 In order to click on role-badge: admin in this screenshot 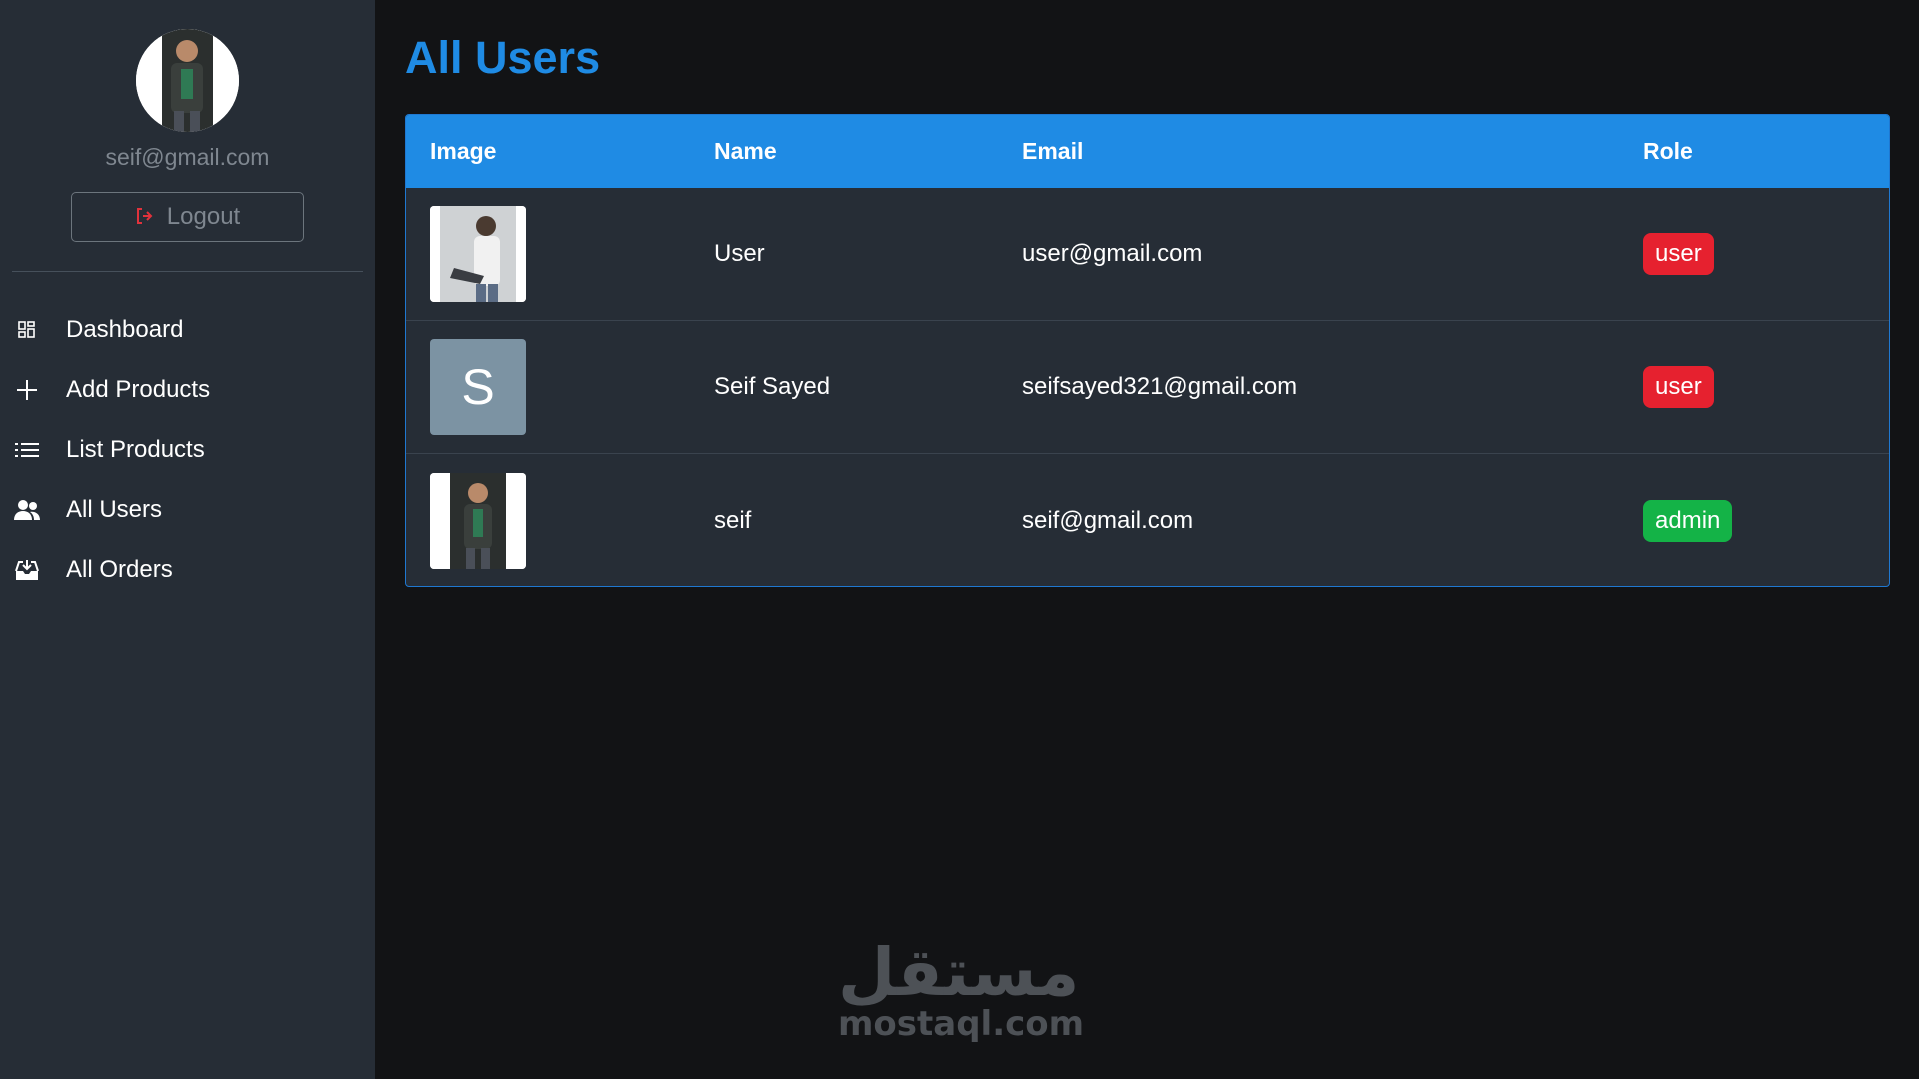, I will do `click(1688, 520)`.